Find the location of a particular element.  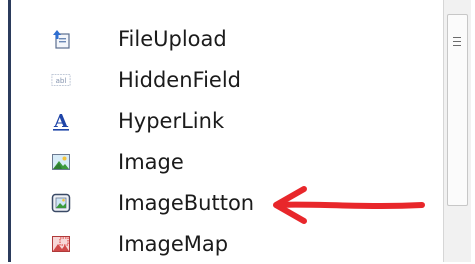

toolbox-item-label: HyperLink is located at coordinates (171, 120).